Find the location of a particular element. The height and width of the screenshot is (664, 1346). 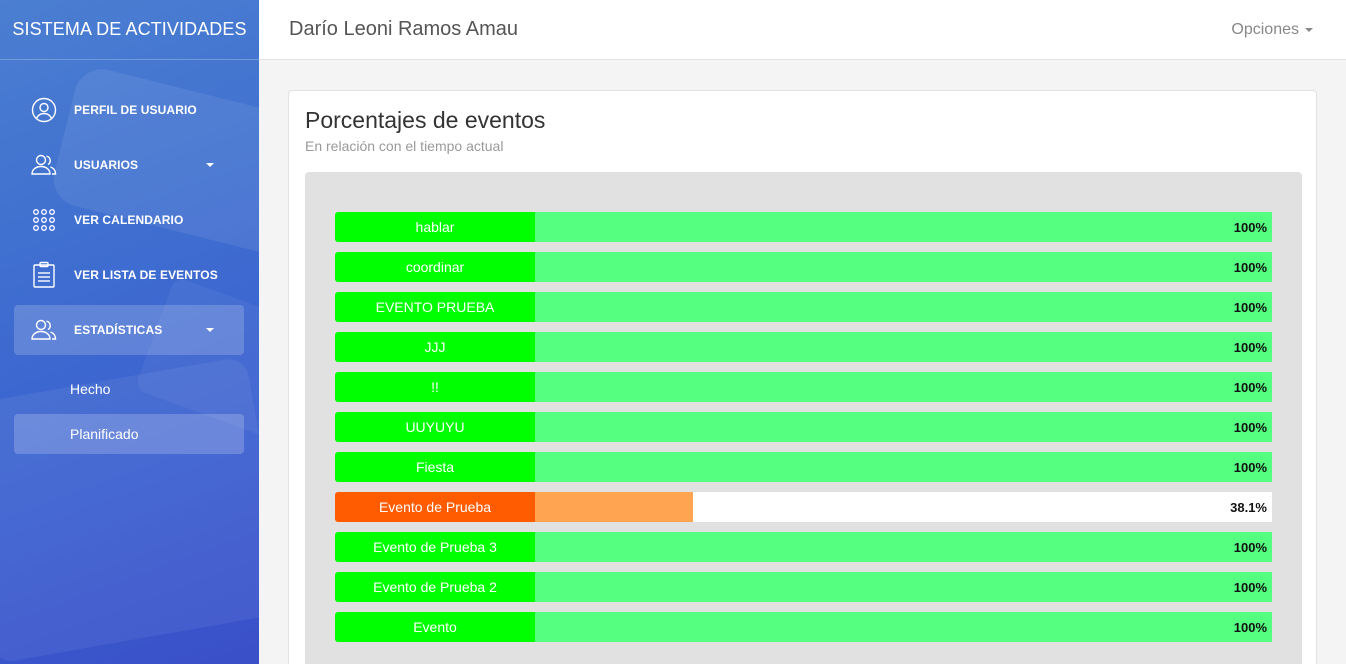

sidebar-subitem-label: Hecho is located at coordinates (90, 389).